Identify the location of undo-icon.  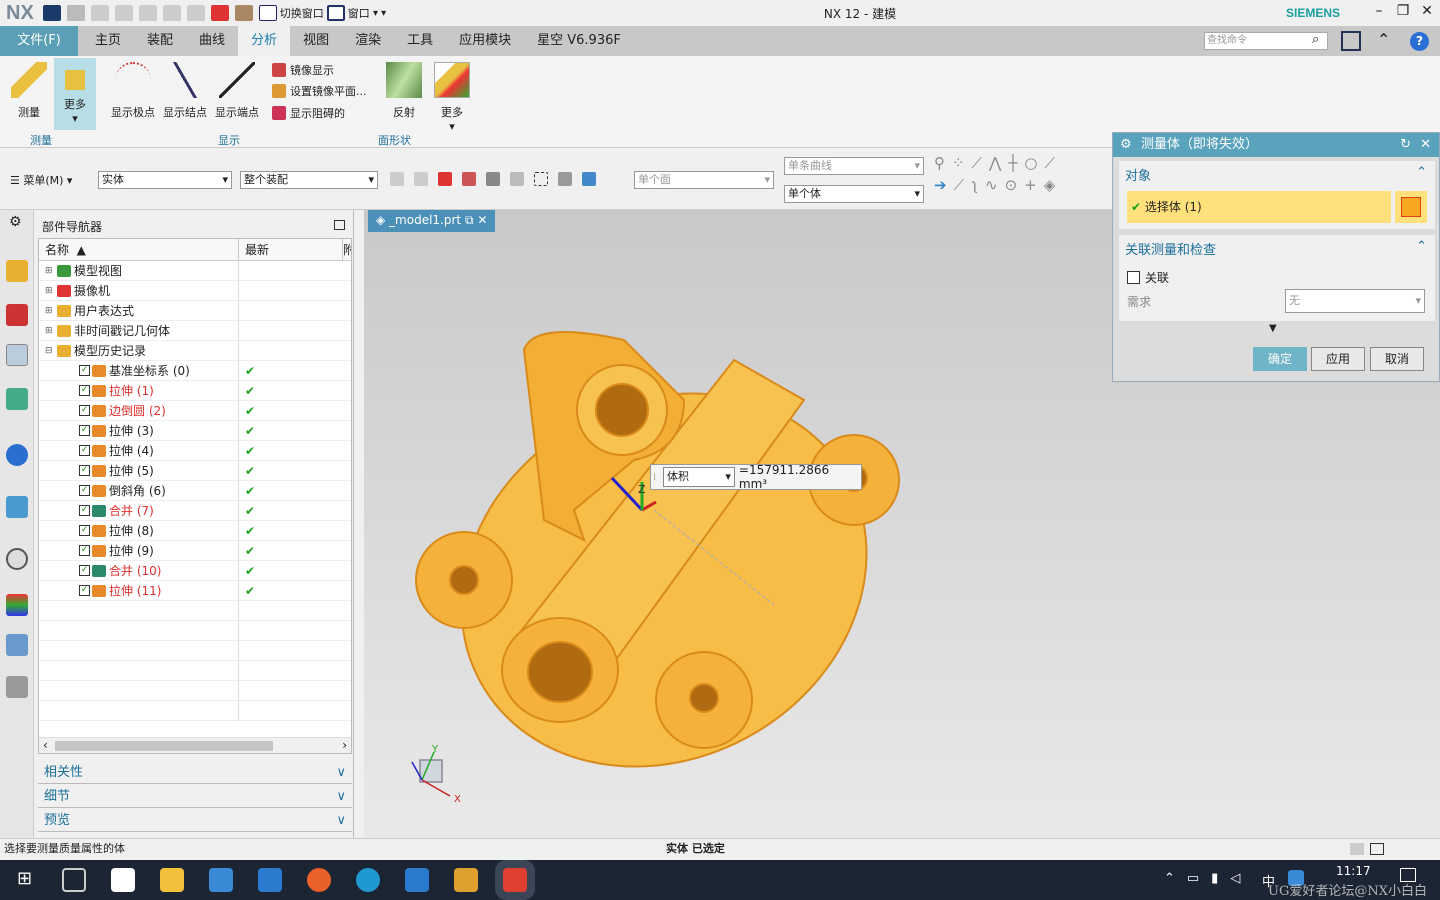
(75, 13).